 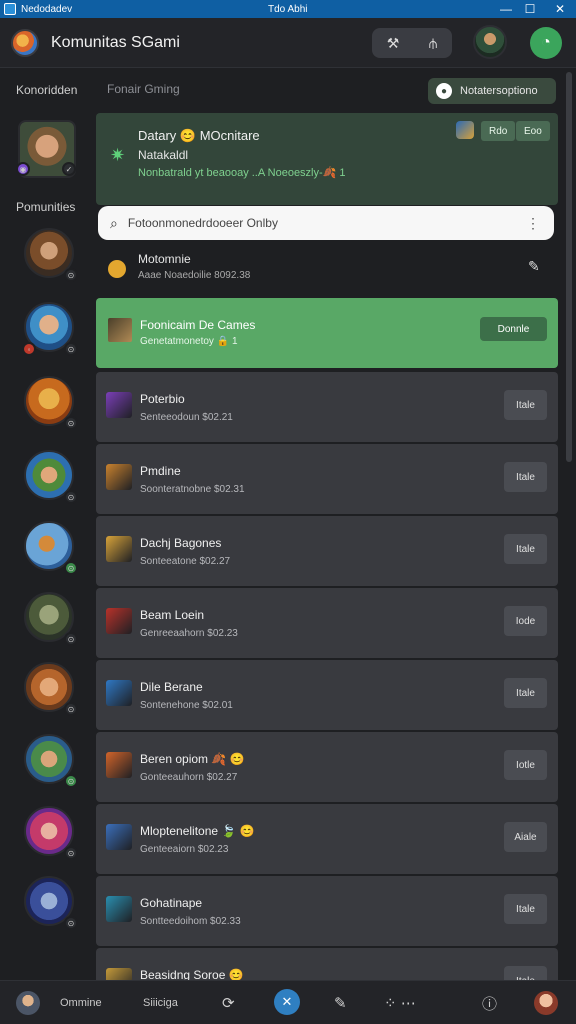 I want to click on header-tool-pill: ⚒ ⫛, so click(x=412, y=43).